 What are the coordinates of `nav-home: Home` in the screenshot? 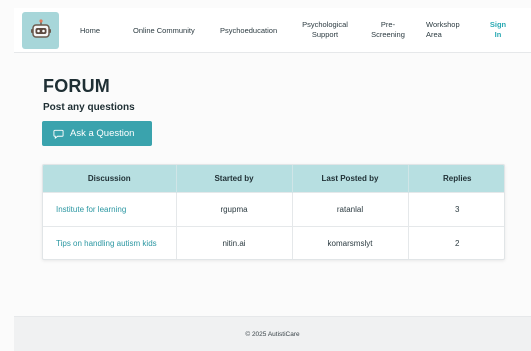 It's located at (90, 31).